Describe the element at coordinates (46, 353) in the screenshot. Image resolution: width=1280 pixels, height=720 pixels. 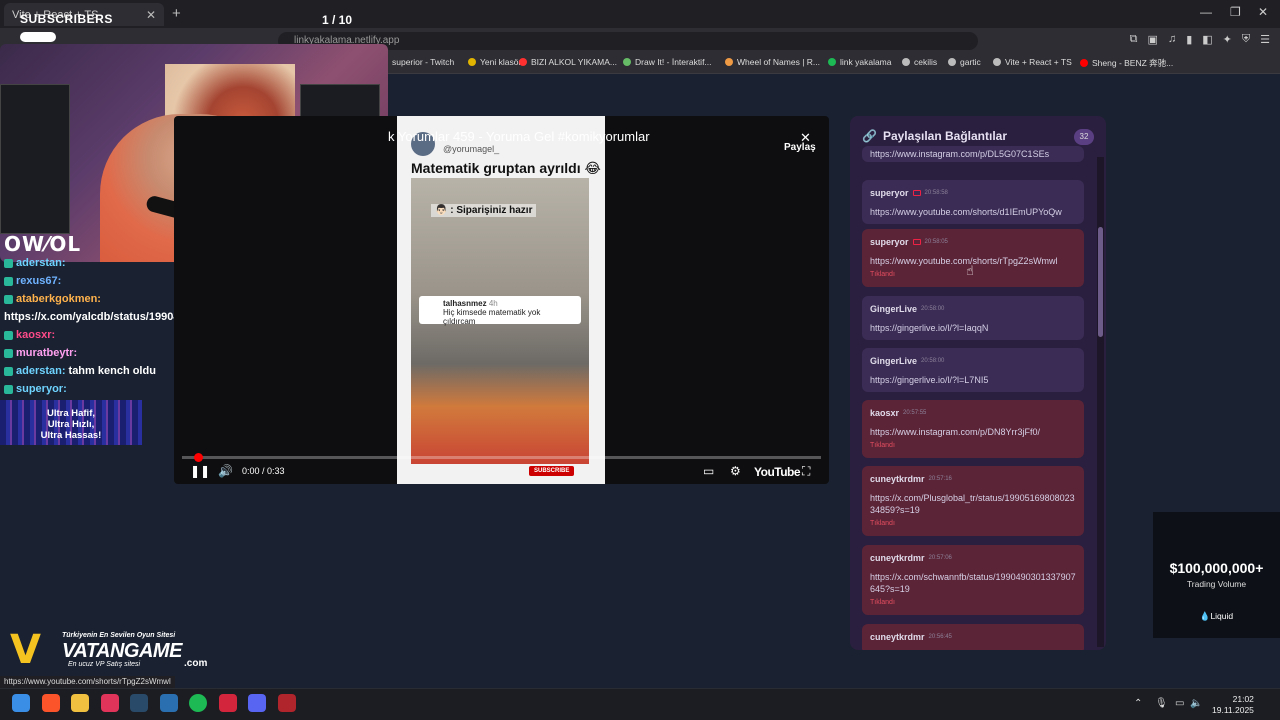
I see `chat-username: muratbeytr:` at that location.